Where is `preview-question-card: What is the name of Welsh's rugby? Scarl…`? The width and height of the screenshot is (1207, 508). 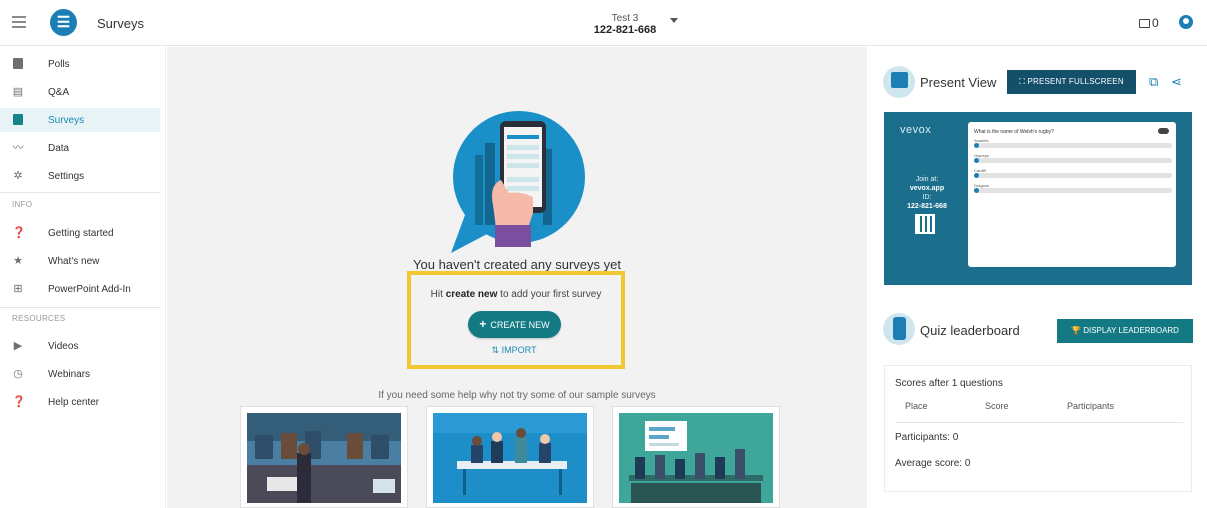 preview-question-card: What is the name of Welsh's rugby? Scarl… is located at coordinates (1072, 194).